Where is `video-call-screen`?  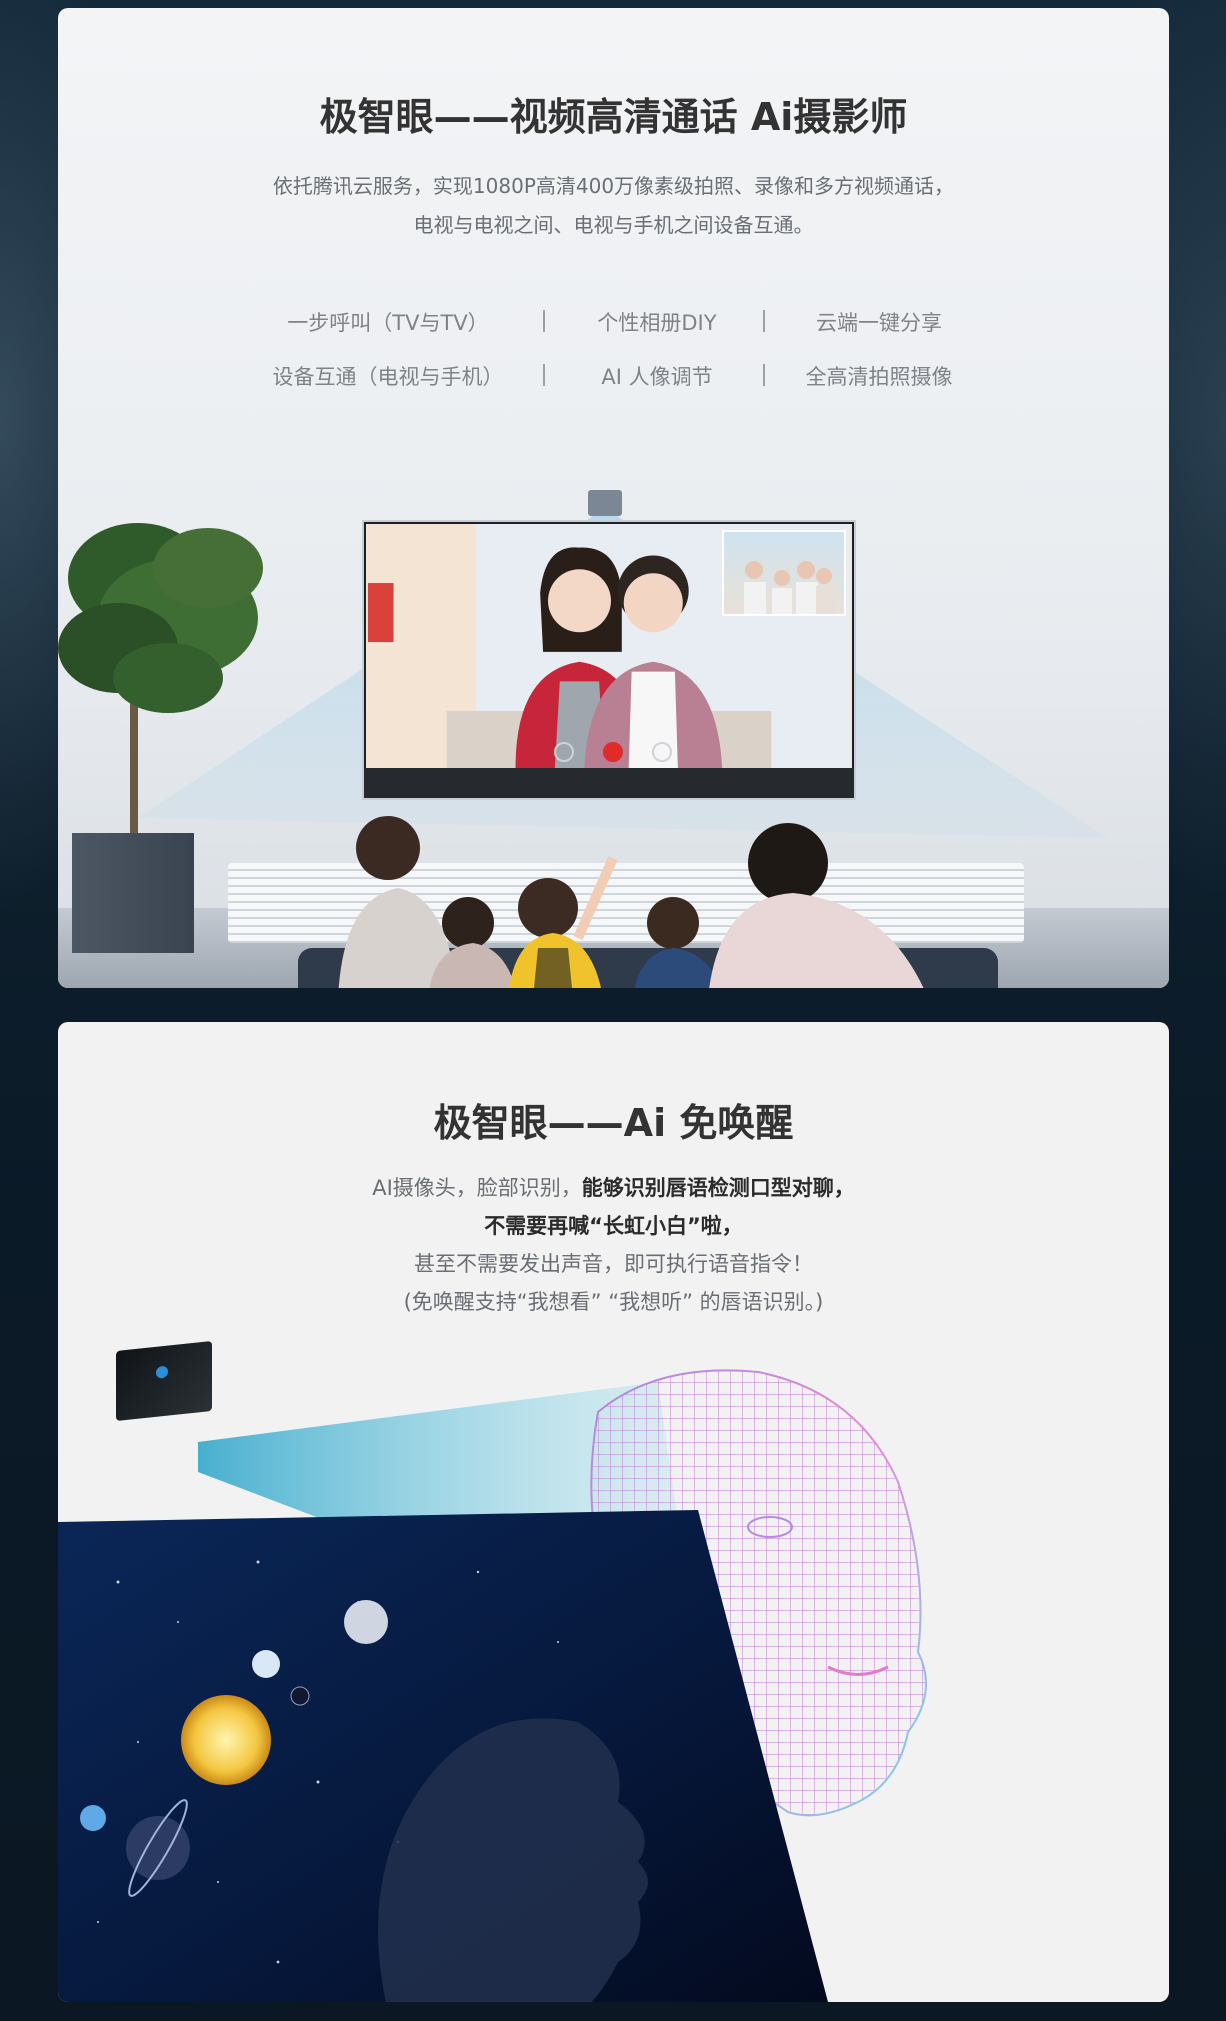 video-call-screen is located at coordinates (609, 646).